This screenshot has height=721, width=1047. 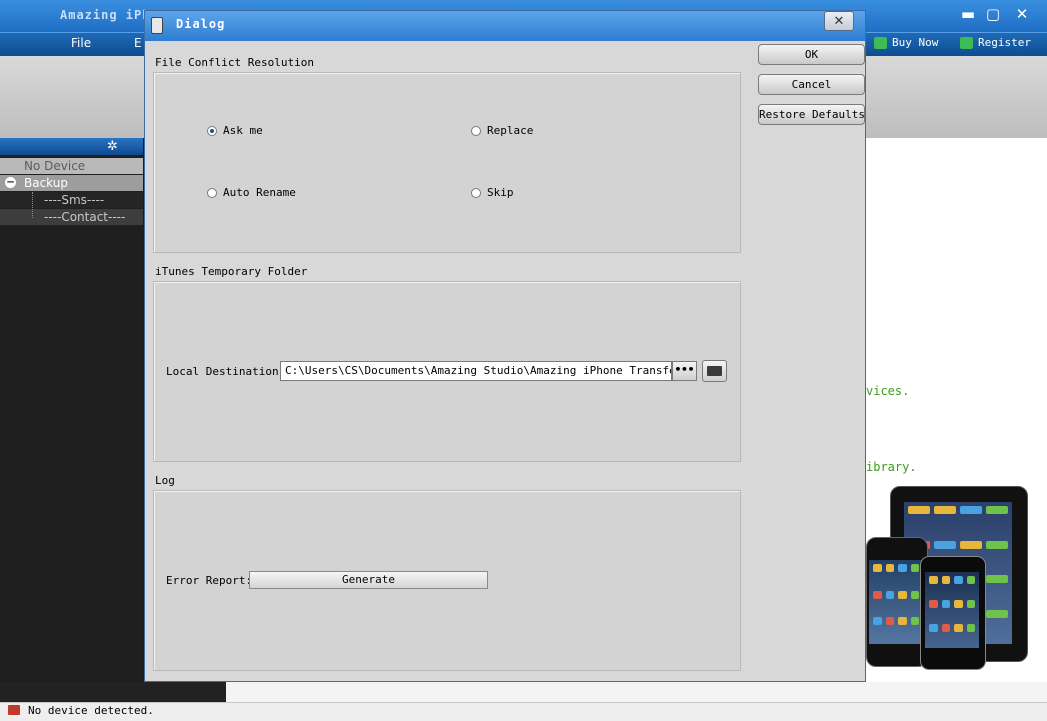 I want to click on iphone-front-screen, so click(x=952, y=610).